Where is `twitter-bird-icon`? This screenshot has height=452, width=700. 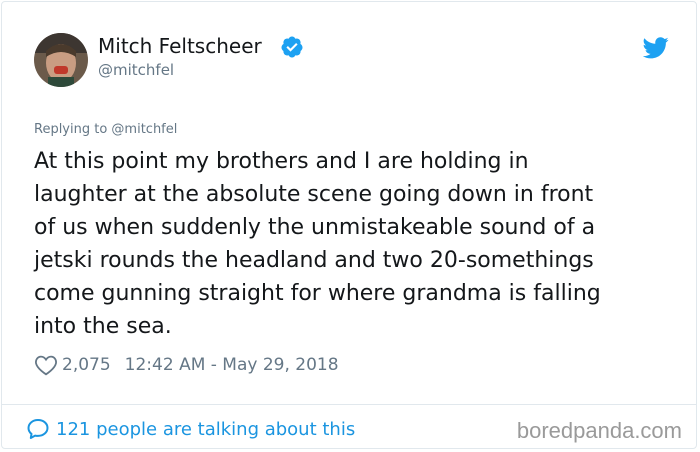
twitter-bird-icon is located at coordinates (656, 48).